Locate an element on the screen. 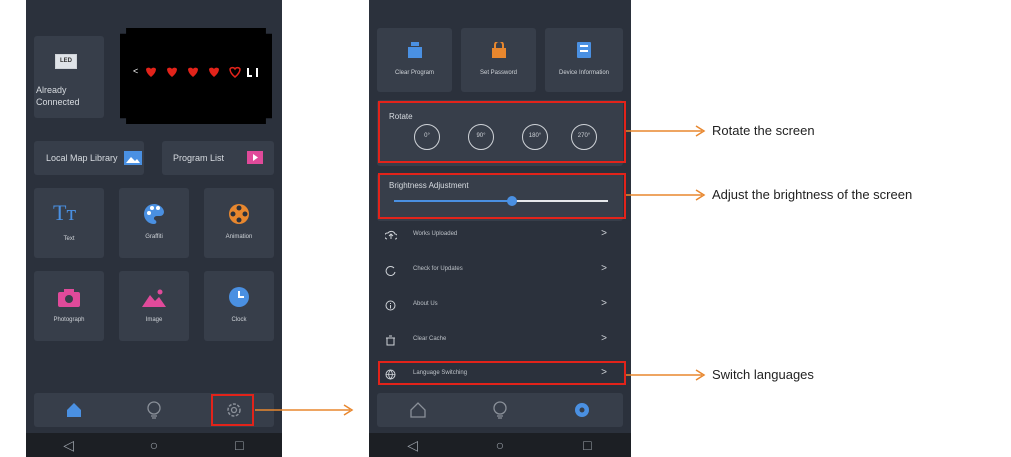 The width and height of the screenshot is (1011, 457). tab-settings is located at coordinates (582, 410).